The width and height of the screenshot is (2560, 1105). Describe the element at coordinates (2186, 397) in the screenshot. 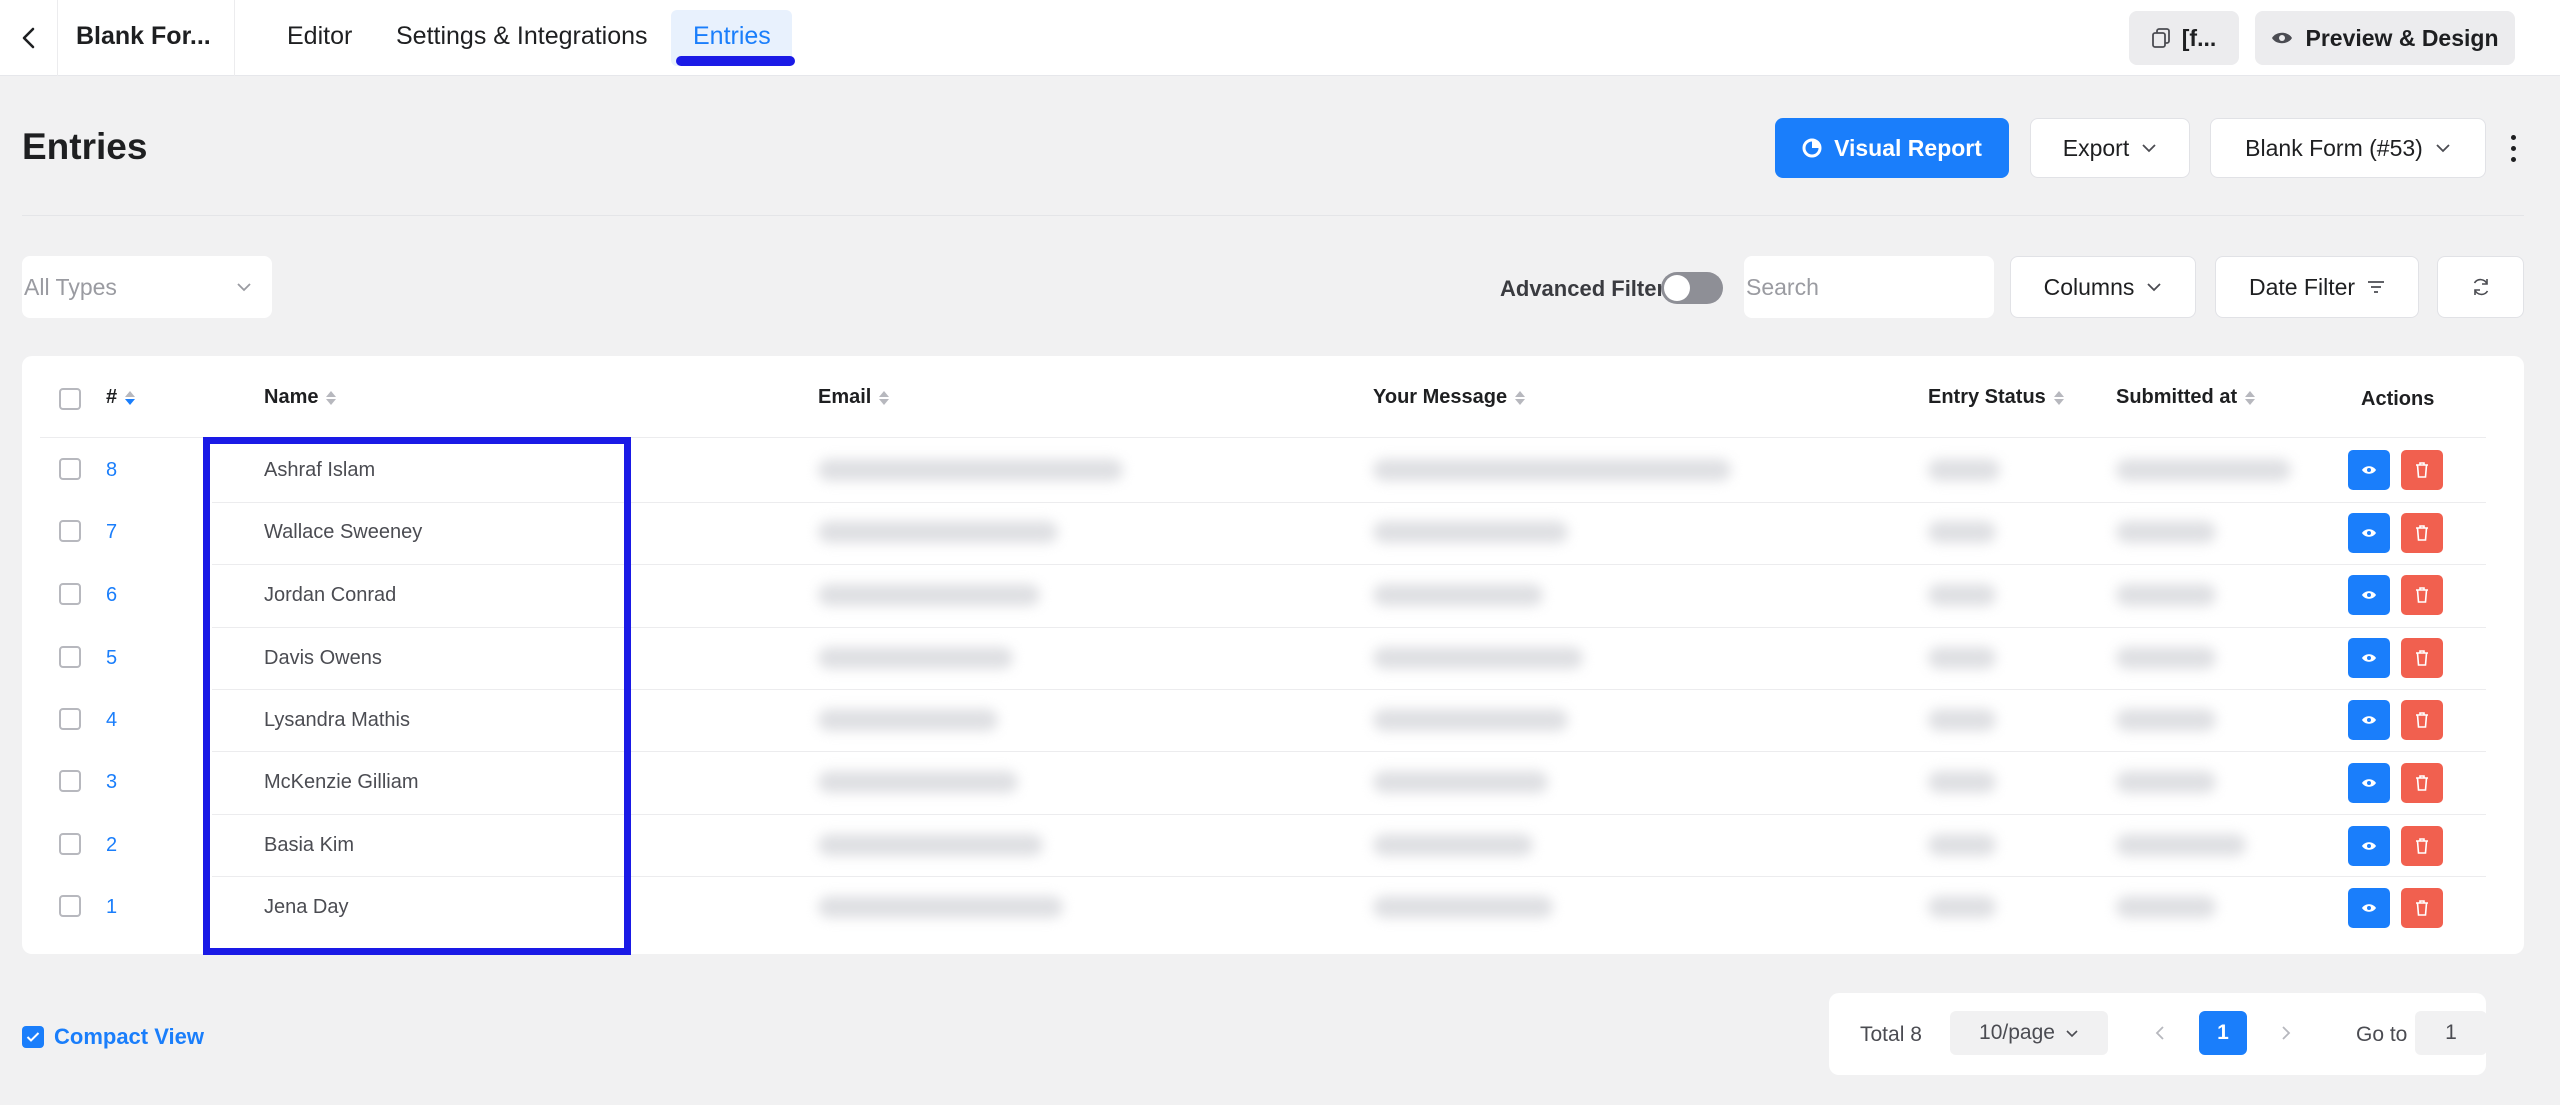

I see `column-header-submitted-at: Submitted at` at that location.